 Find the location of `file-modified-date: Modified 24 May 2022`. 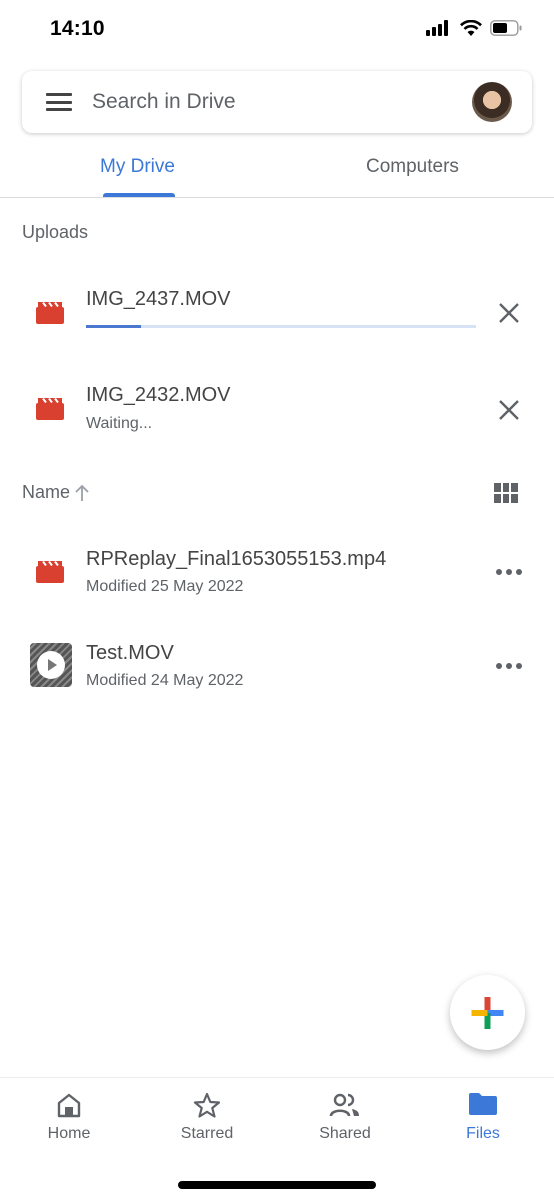

file-modified-date: Modified 24 May 2022 is located at coordinates (165, 680).